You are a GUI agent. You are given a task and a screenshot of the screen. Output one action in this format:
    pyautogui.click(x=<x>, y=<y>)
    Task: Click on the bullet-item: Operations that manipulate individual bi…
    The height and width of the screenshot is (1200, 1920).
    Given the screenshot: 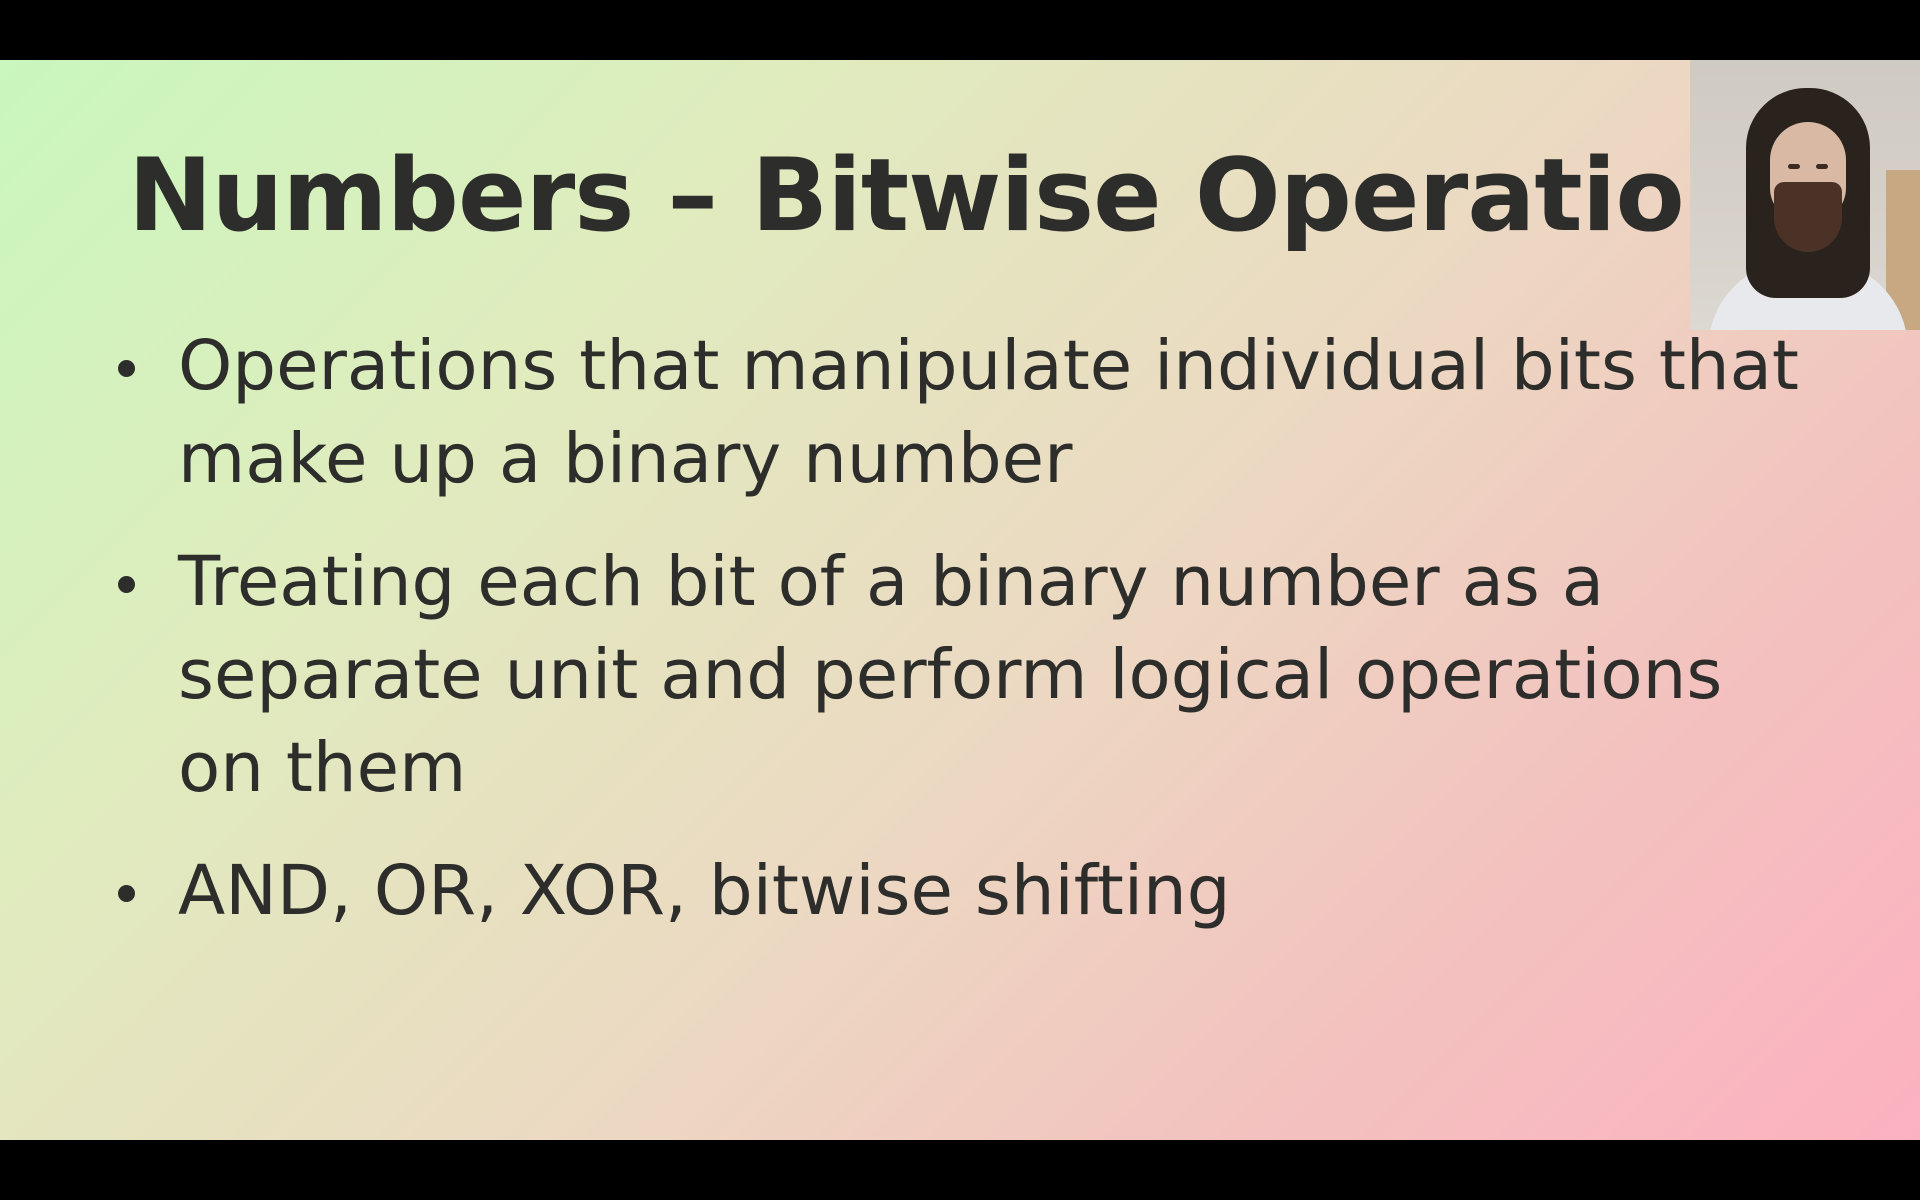 What is the action you would take?
    pyautogui.click(x=970, y=413)
    